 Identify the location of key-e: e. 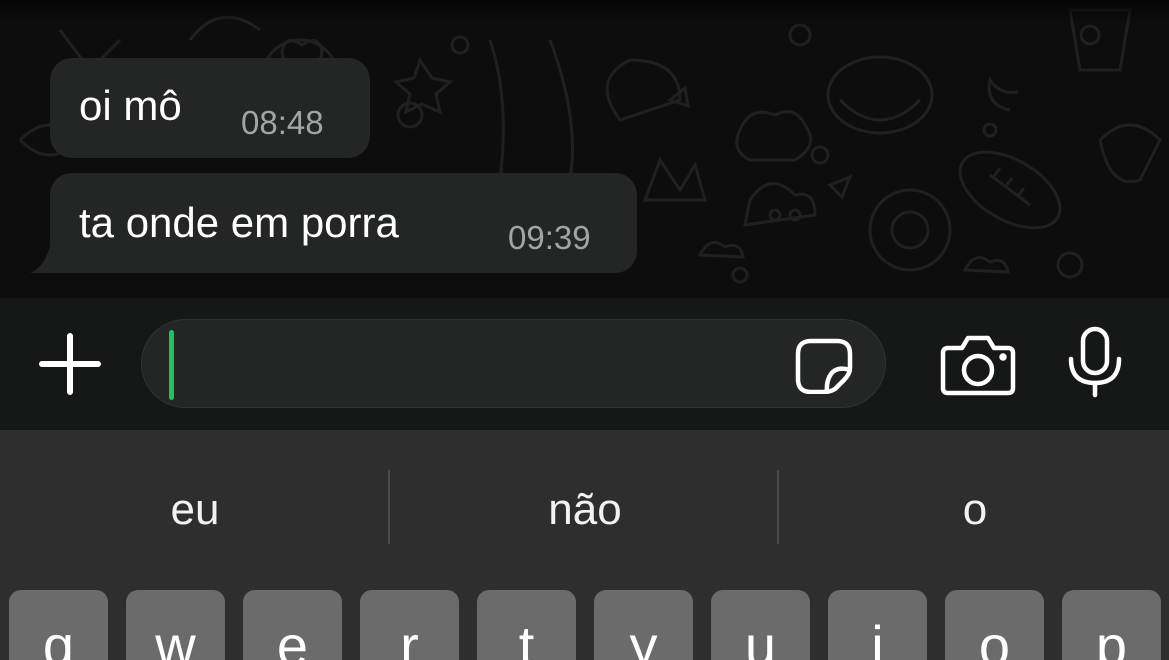
(292, 625).